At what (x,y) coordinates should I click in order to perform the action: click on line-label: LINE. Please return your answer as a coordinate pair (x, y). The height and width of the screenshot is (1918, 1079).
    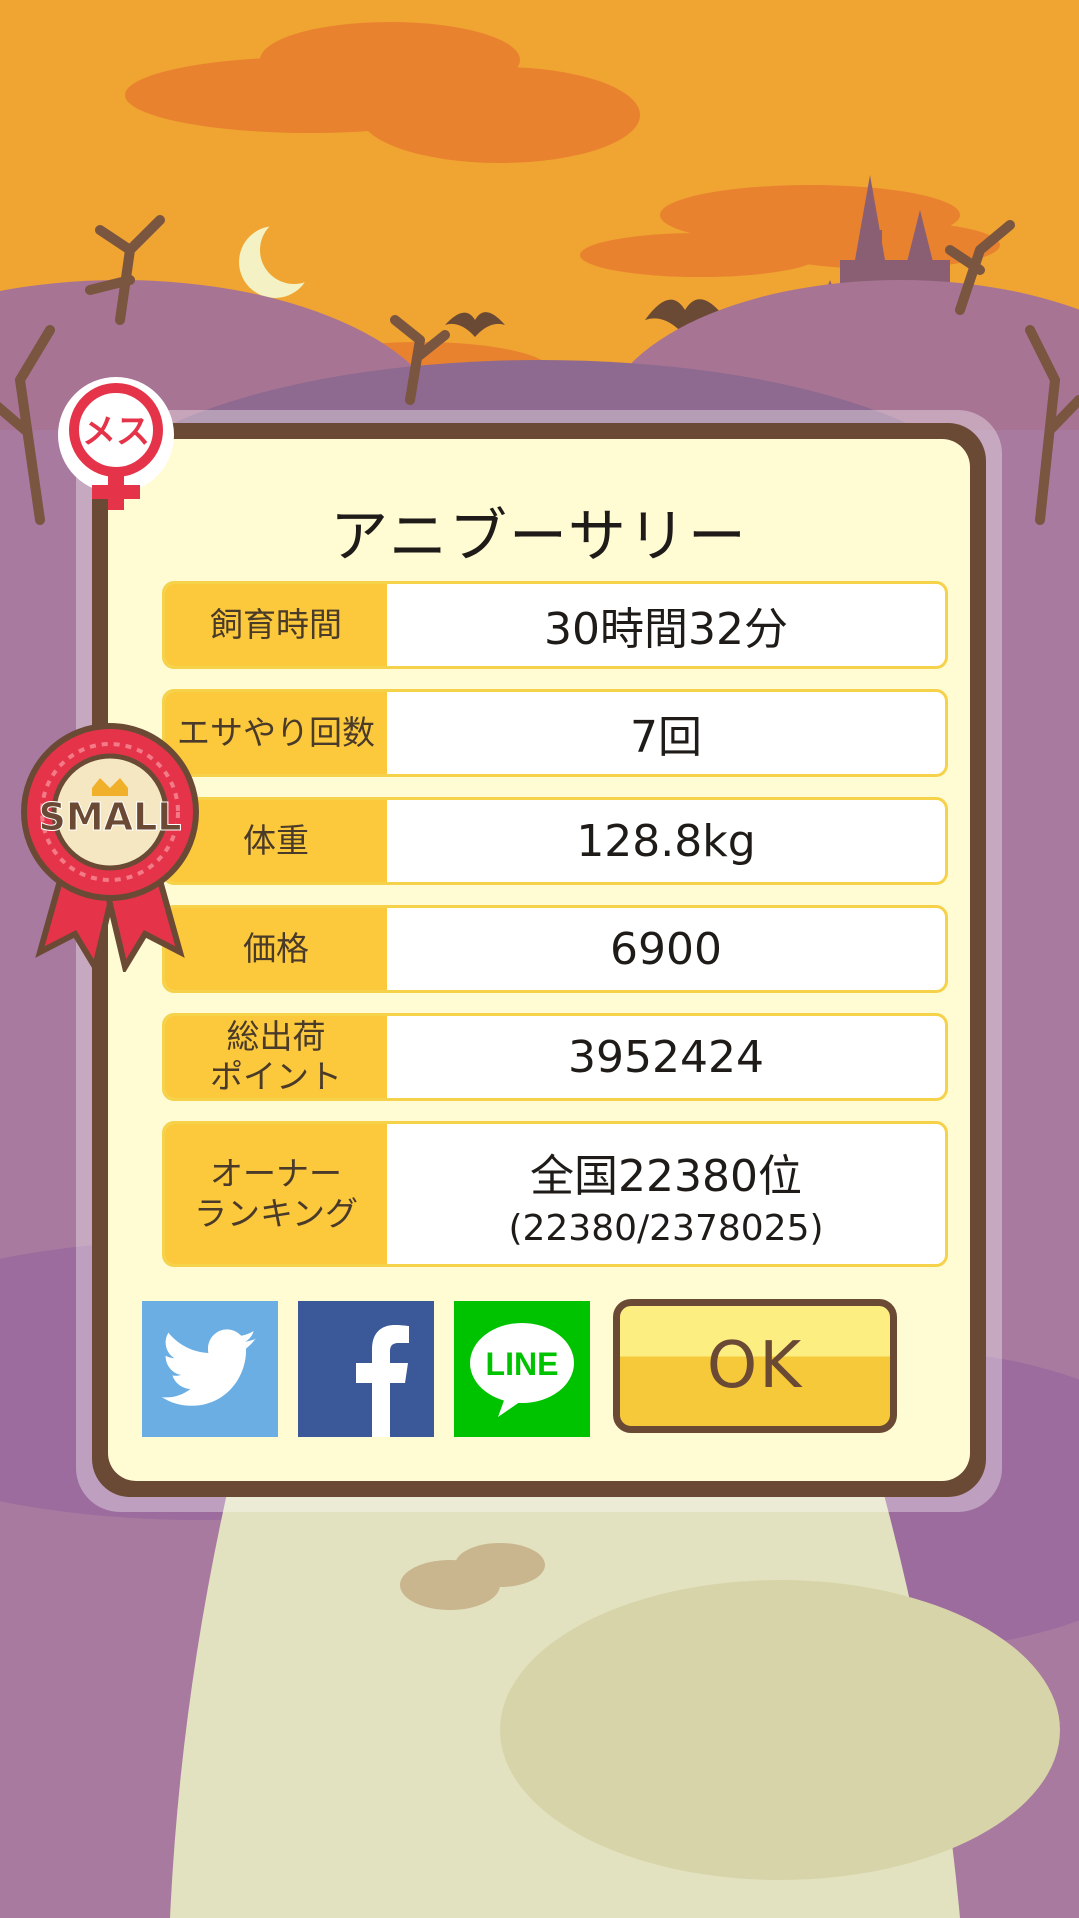
    Looking at the image, I should click on (522, 1364).